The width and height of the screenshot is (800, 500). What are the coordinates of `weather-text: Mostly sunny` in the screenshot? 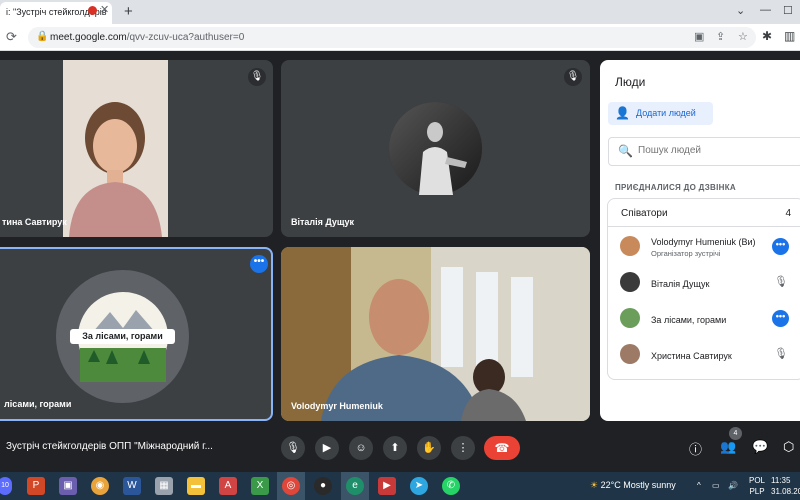 It's located at (649, 485).